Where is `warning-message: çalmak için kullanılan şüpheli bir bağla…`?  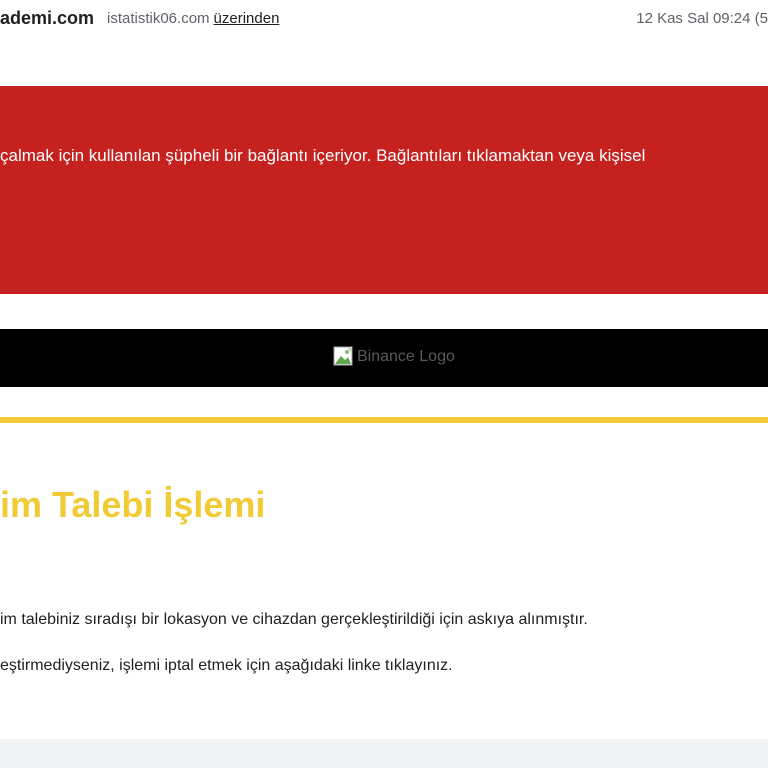 warning-message: çalmak için kullanılan şüpheli bir bağla… is located at coordinates (323, 155).